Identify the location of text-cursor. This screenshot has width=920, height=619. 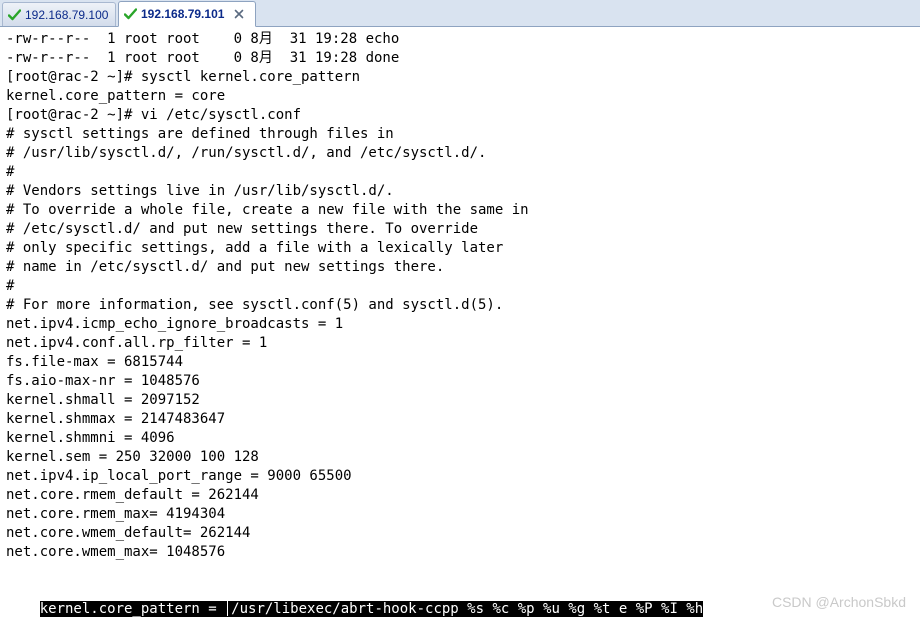
(228, 607).